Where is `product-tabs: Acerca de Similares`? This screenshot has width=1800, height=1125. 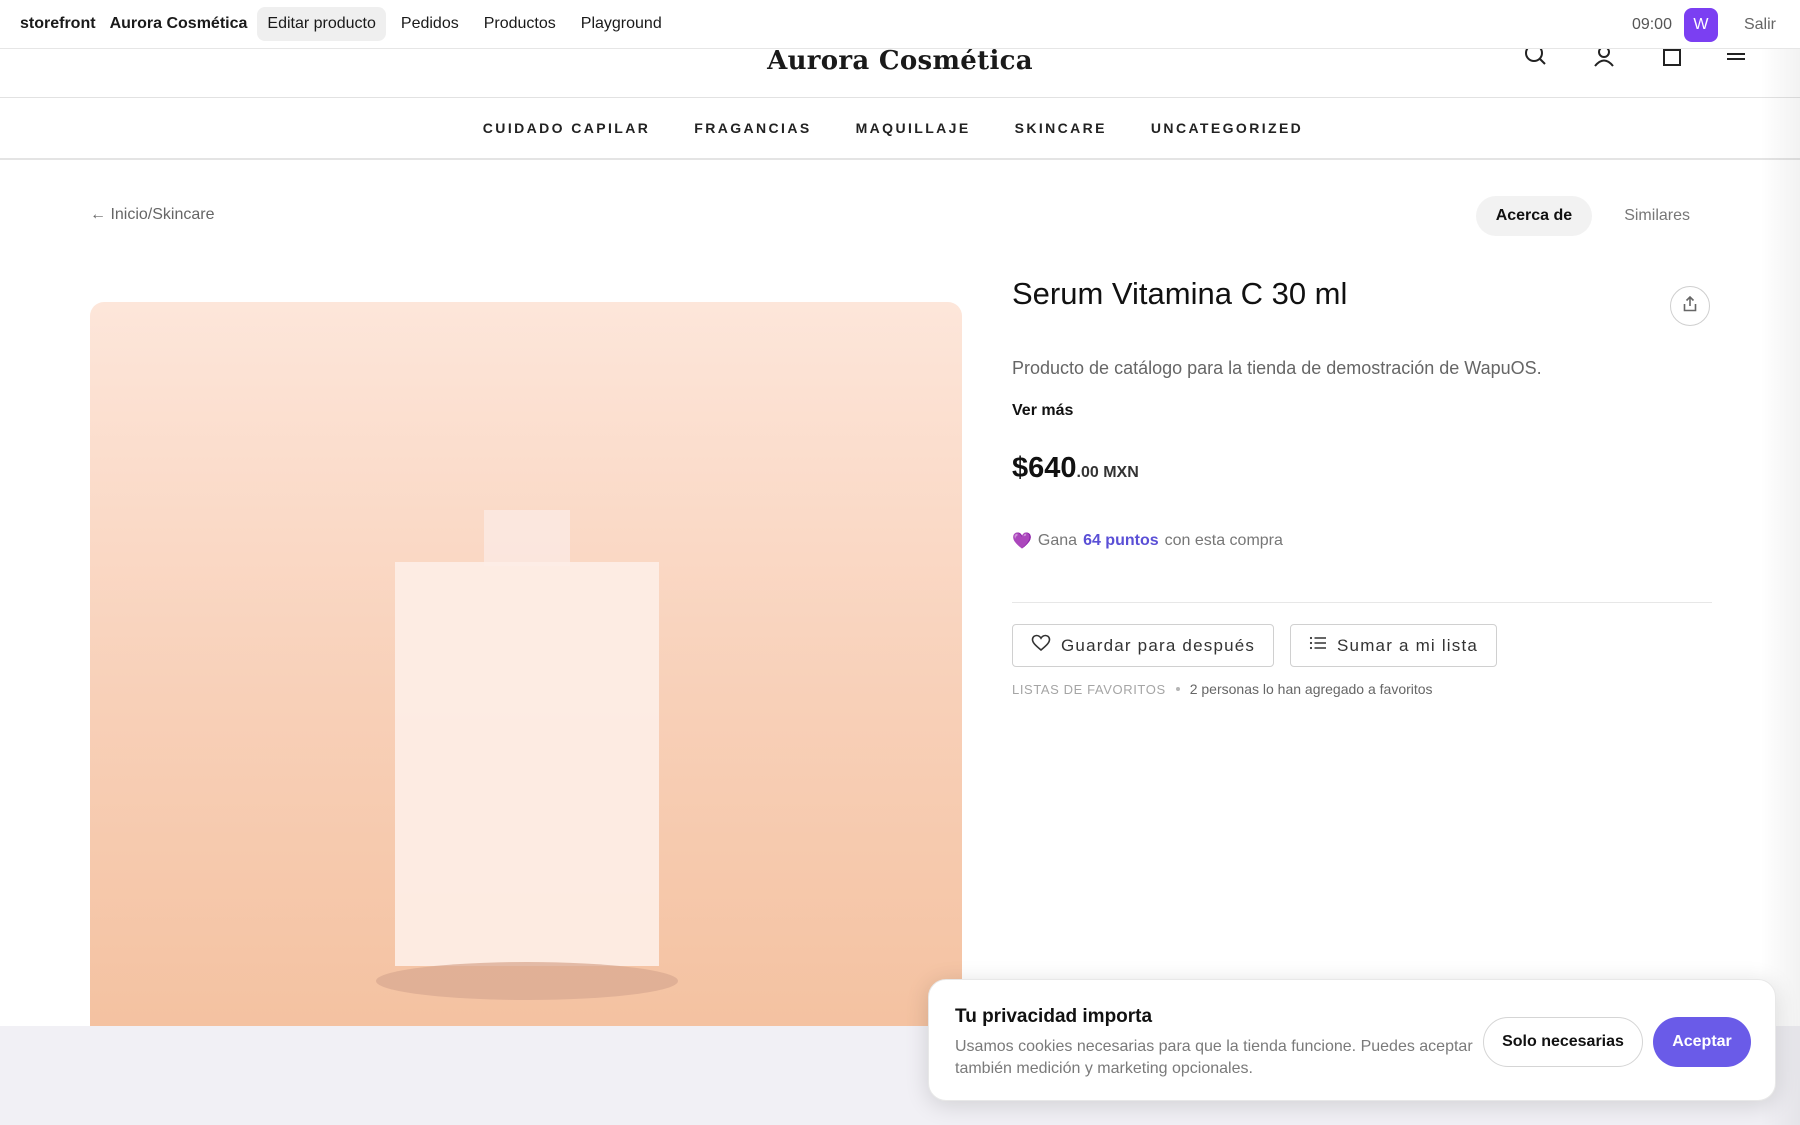
product-tabs: Acerca de Similares is located at coordinates (1592, 216).